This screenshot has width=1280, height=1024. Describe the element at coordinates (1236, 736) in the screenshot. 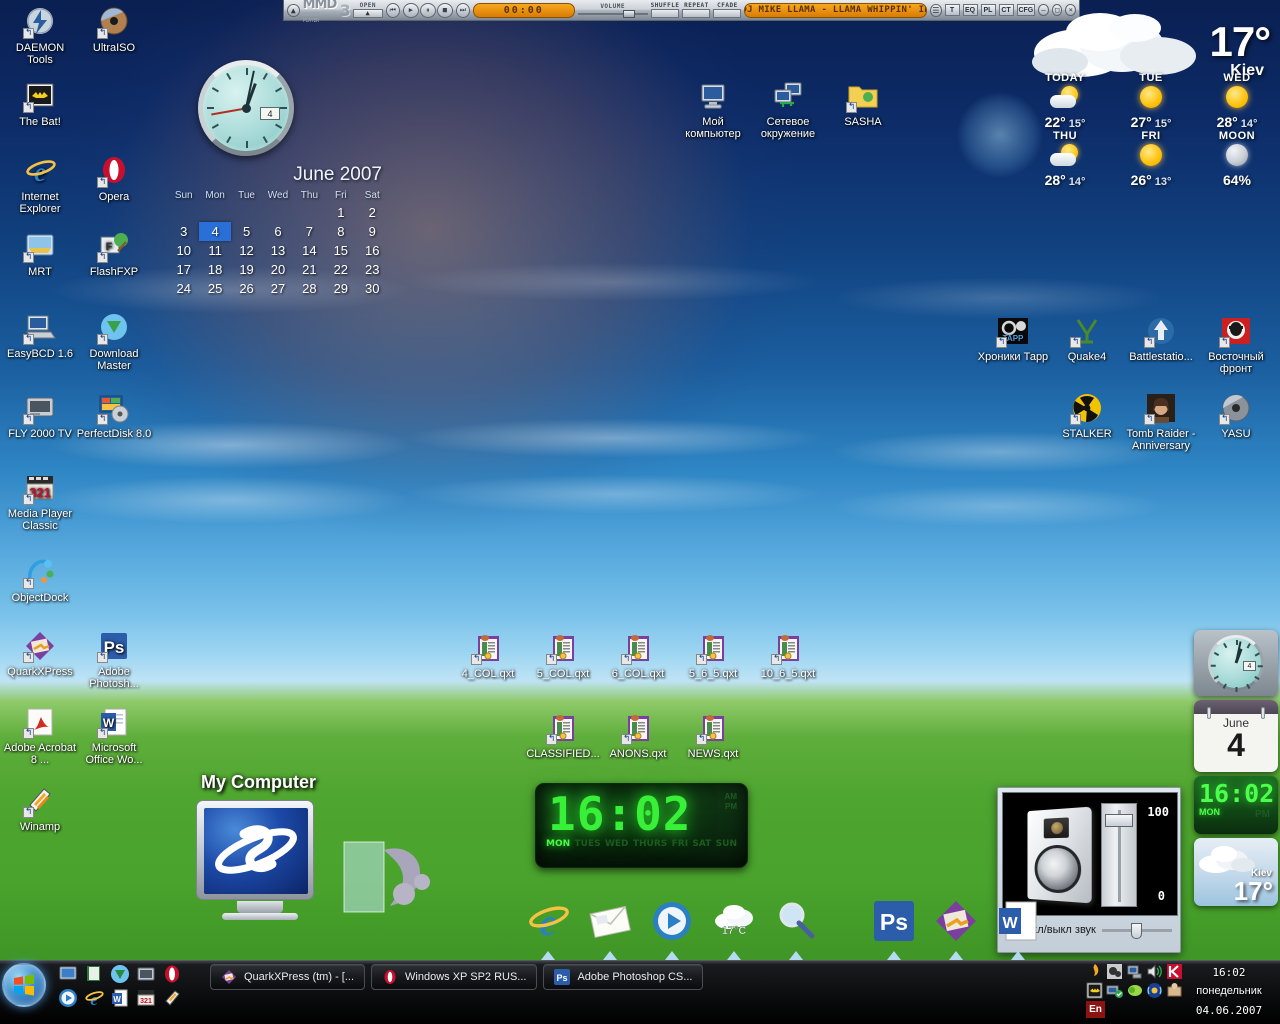

I see `sidebar-calendar-gadget: June 4` at that location.